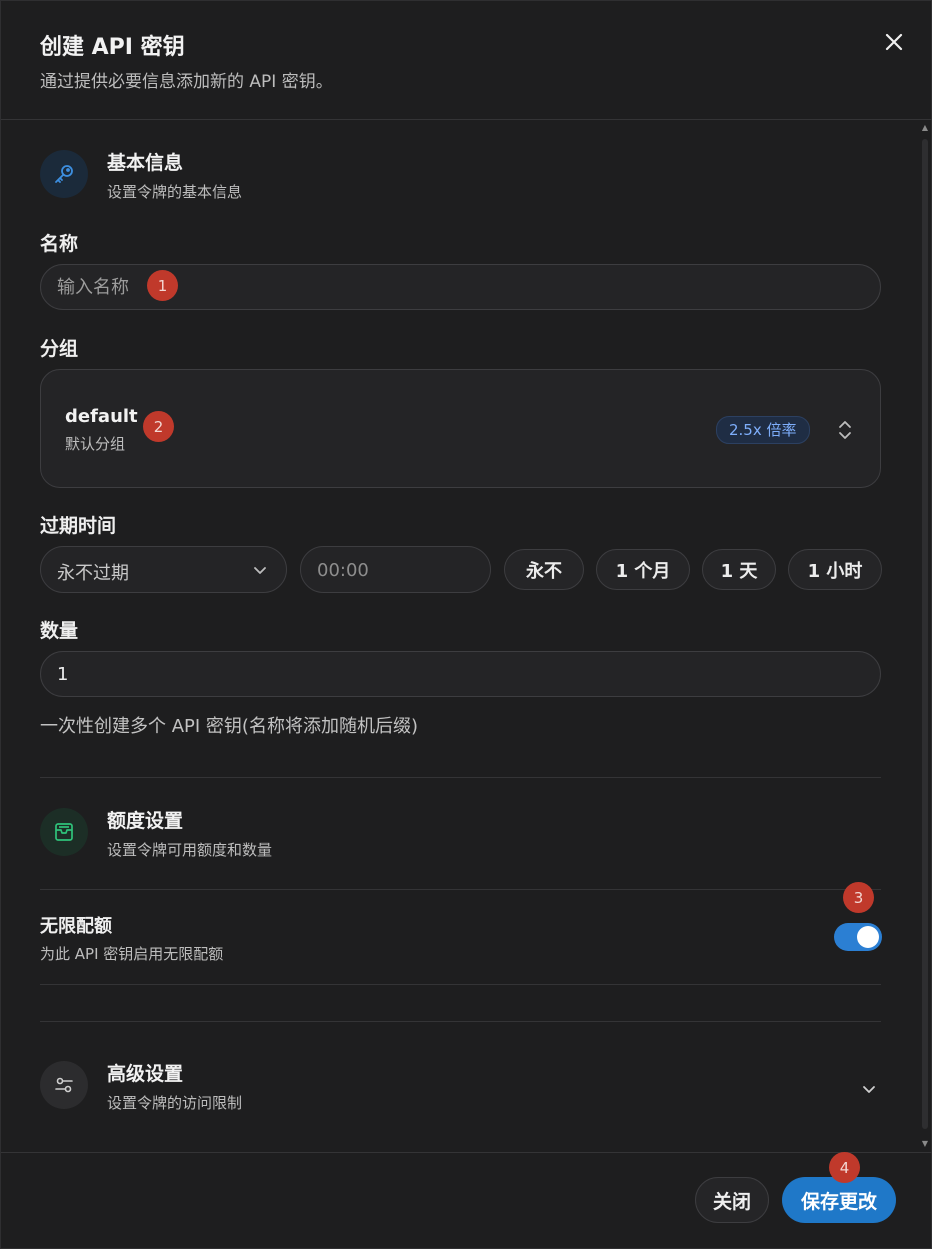 The height and width of the screenshot is (1249, 932). I want to click on expiry-select-value: 永不过期, so click(93, 573).